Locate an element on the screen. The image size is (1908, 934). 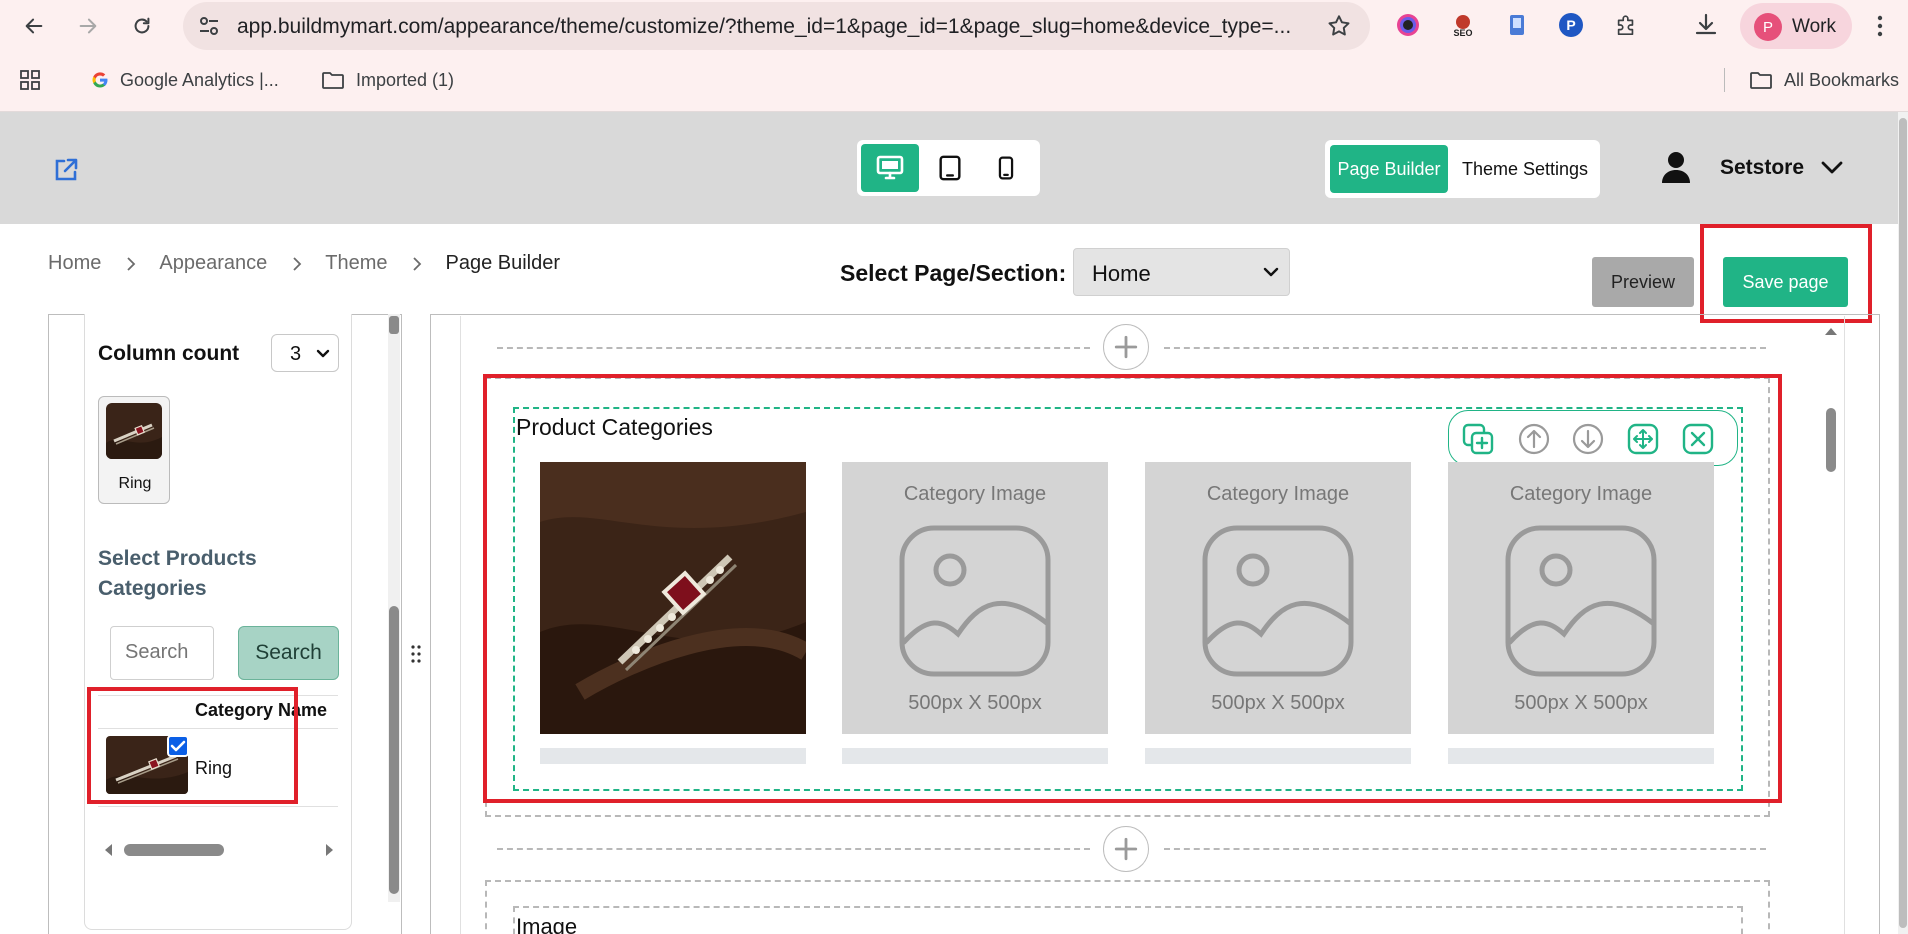
select-page-label: Select Page/Section: is located at coordinates (953, 273).